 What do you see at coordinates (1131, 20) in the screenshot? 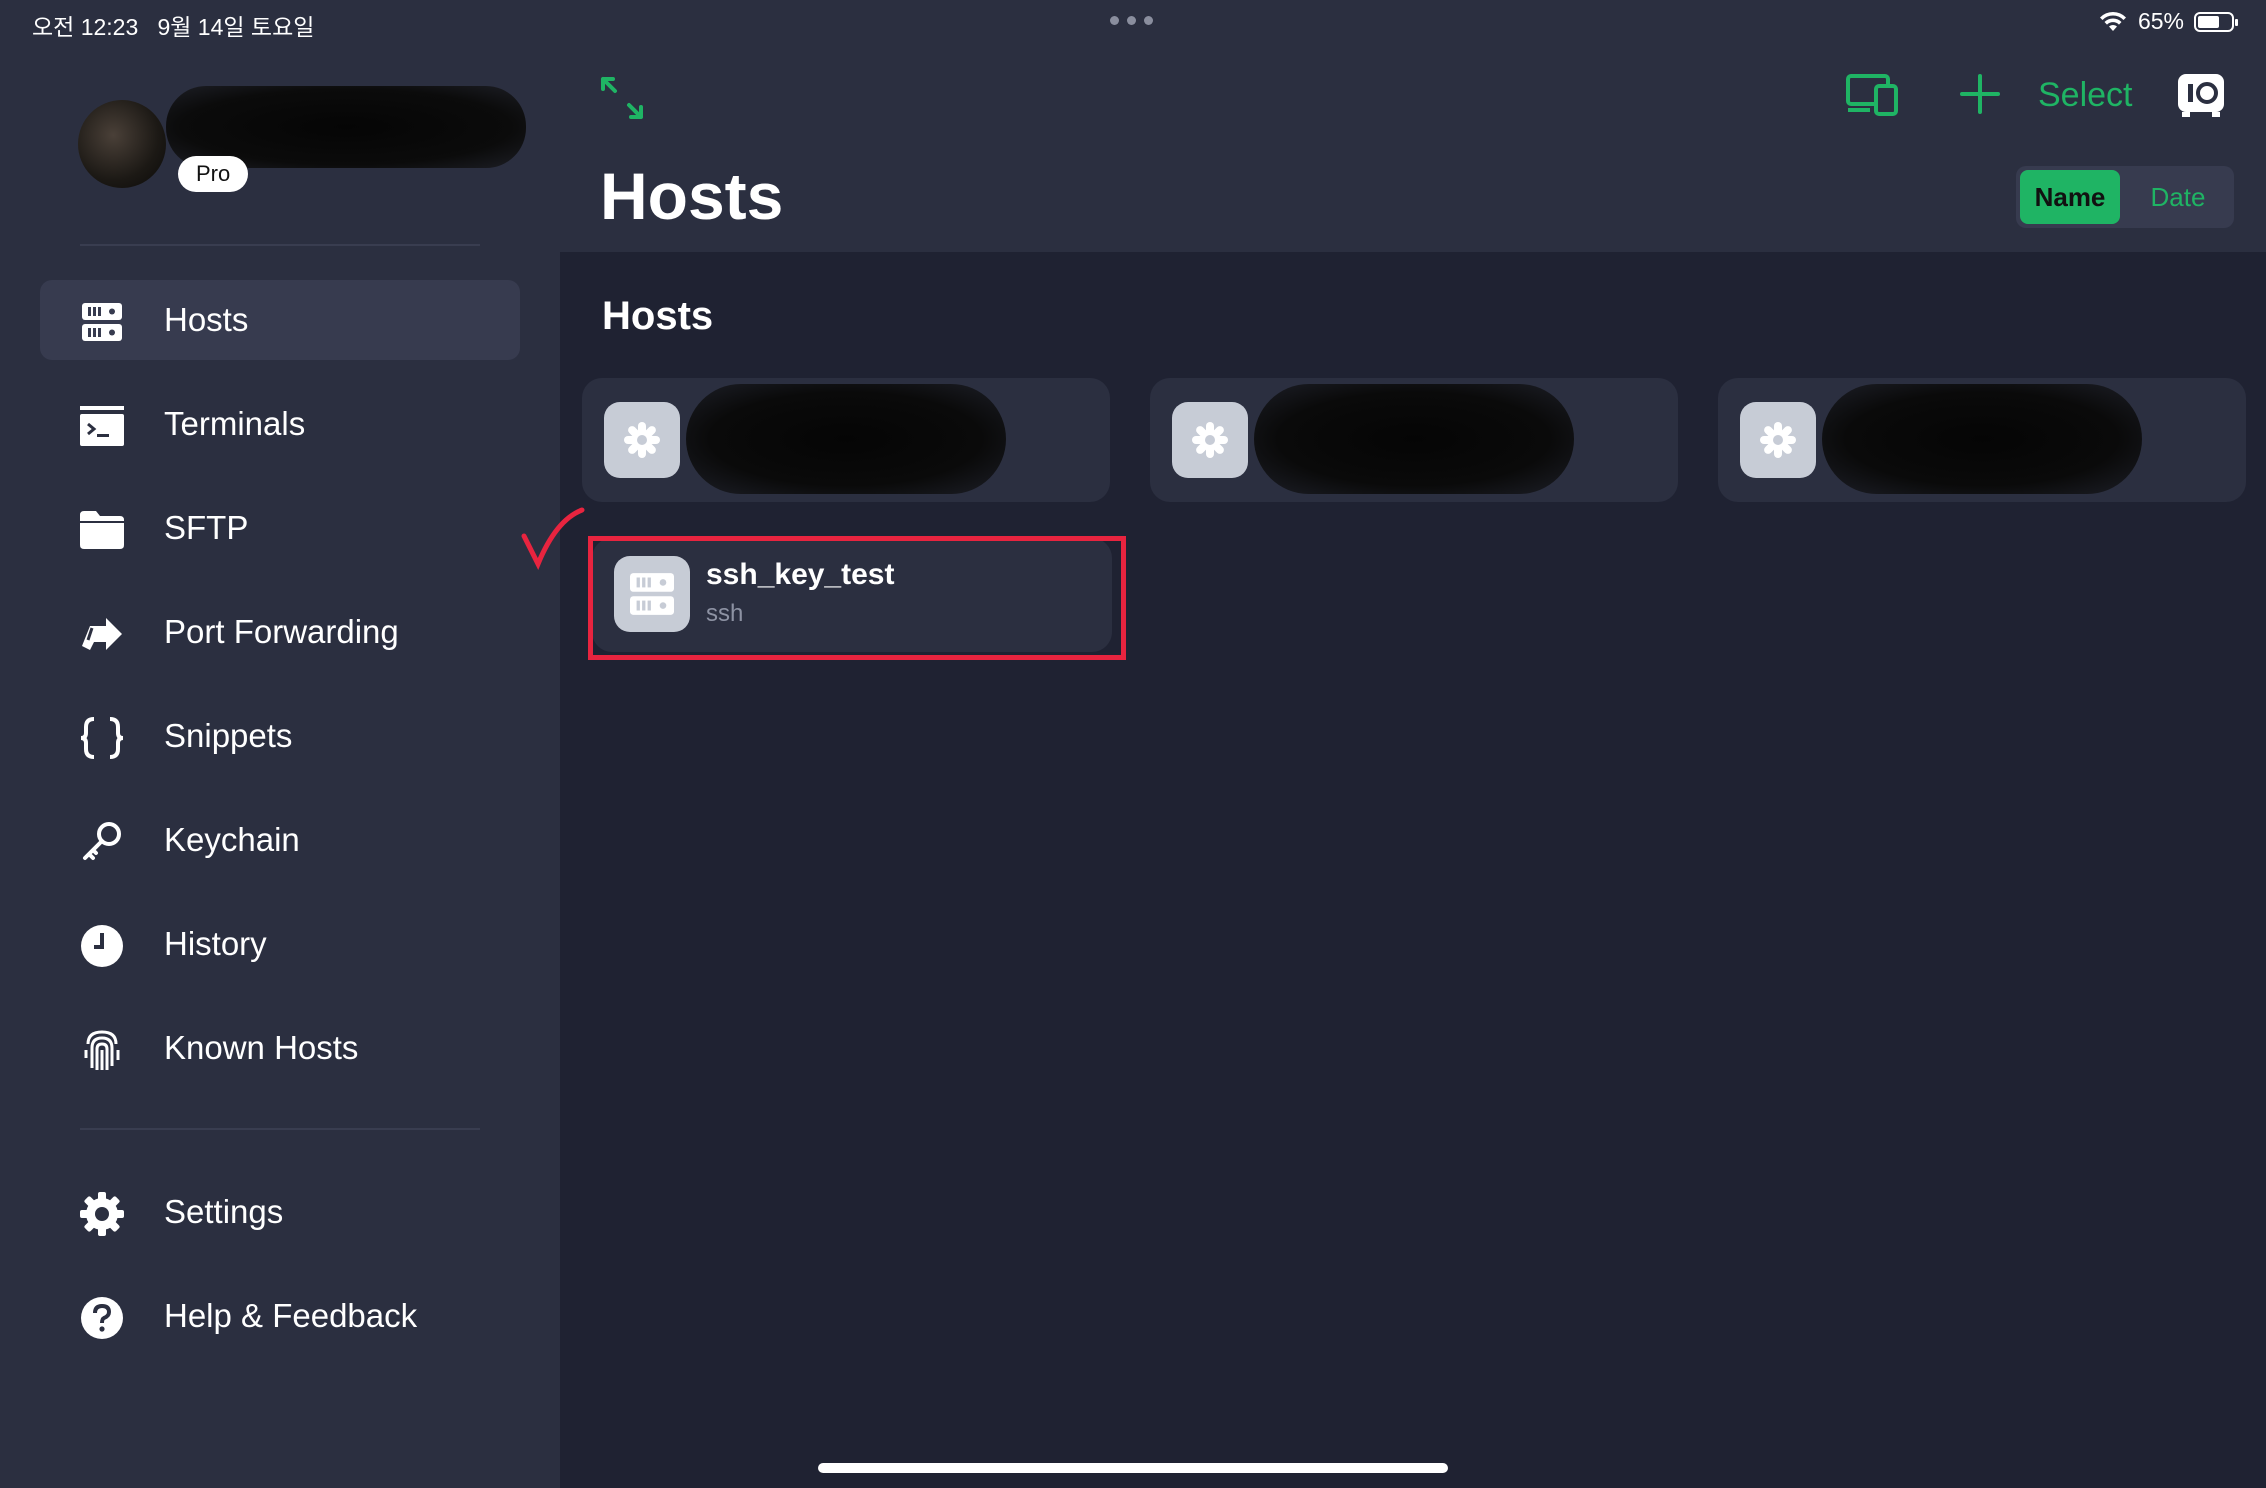
I see `multitasking-dots` at bounding box center [1131, 20].